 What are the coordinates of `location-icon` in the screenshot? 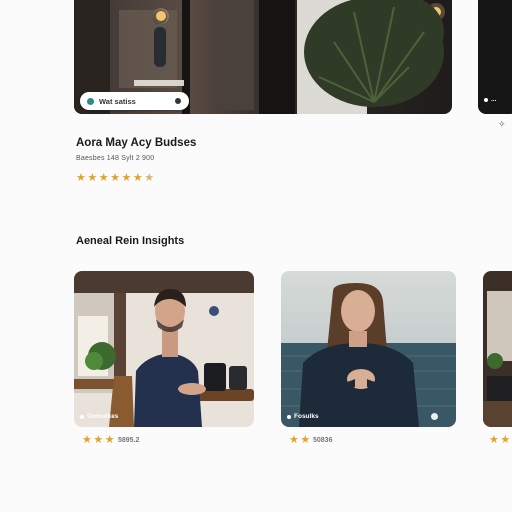 It's located at (90, 101).